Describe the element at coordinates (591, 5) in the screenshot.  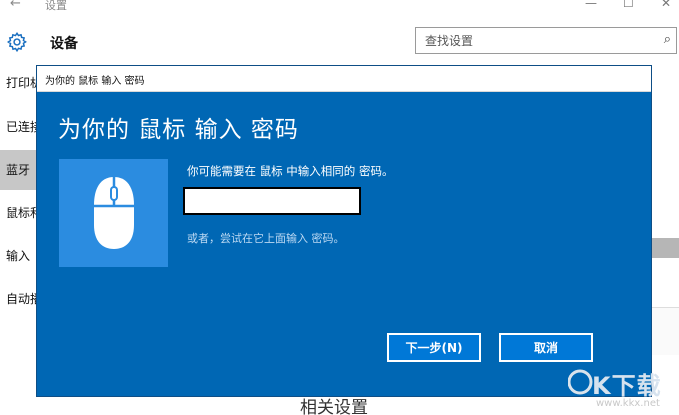
I see `minimize-icon: —` at that location.